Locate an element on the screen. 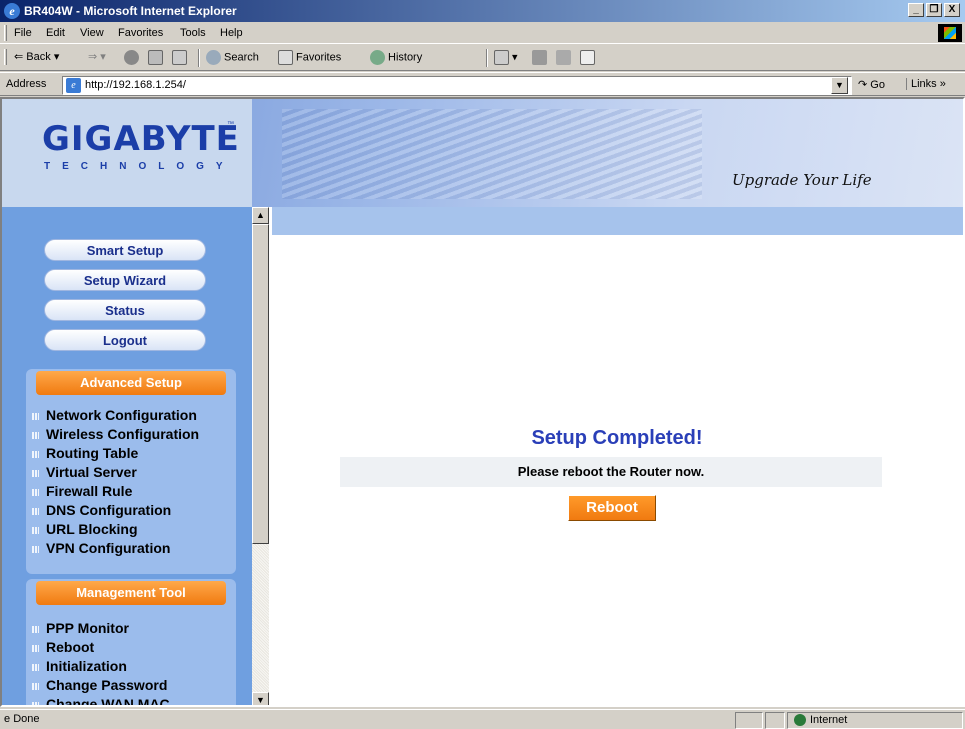 Image resolution: width=965 pixels, height=729 pixels. nav-change-wan-mac: Change WAN MAC is located at coordinates (101, 700).